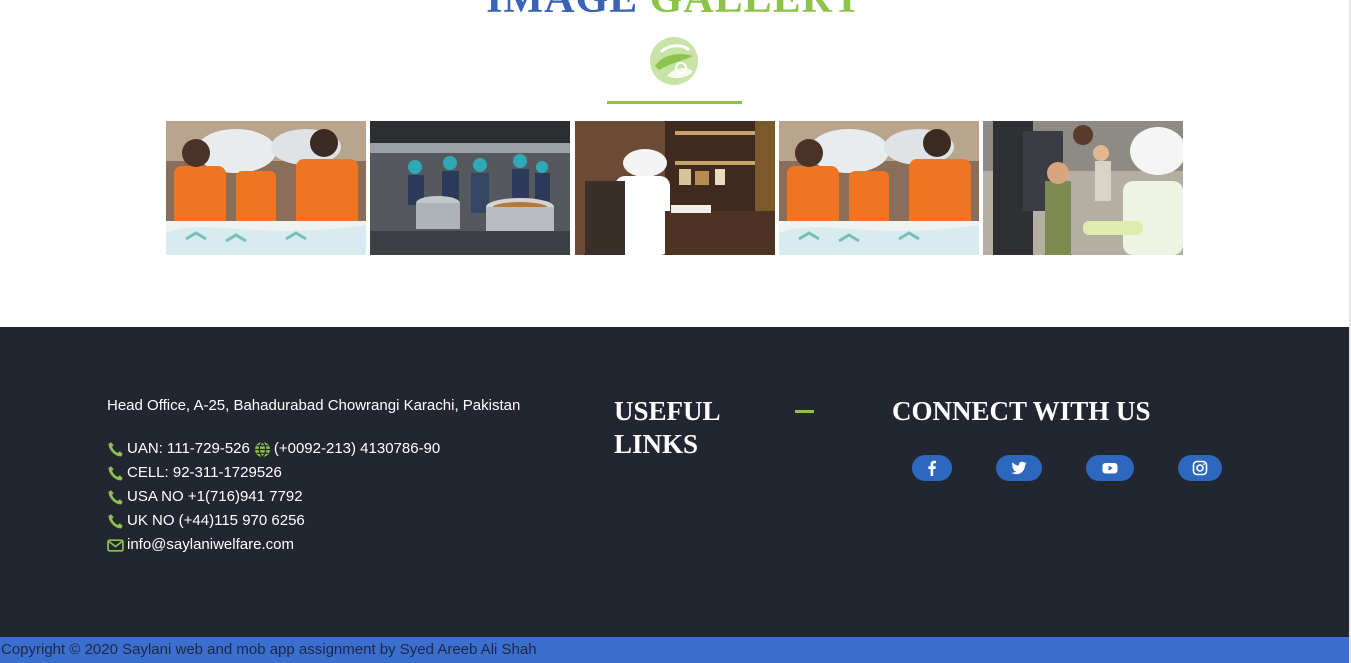  Describe the element at coordinates (756, 11) in the screenshot. I see `gallery-title-word2: GALLERY` at that location.